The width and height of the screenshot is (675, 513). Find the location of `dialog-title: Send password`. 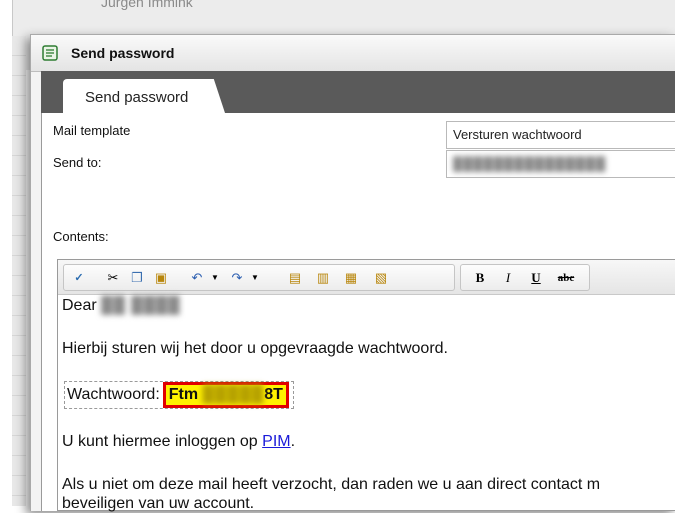

dialog-title: Send password is located at coordinates (123, 53).